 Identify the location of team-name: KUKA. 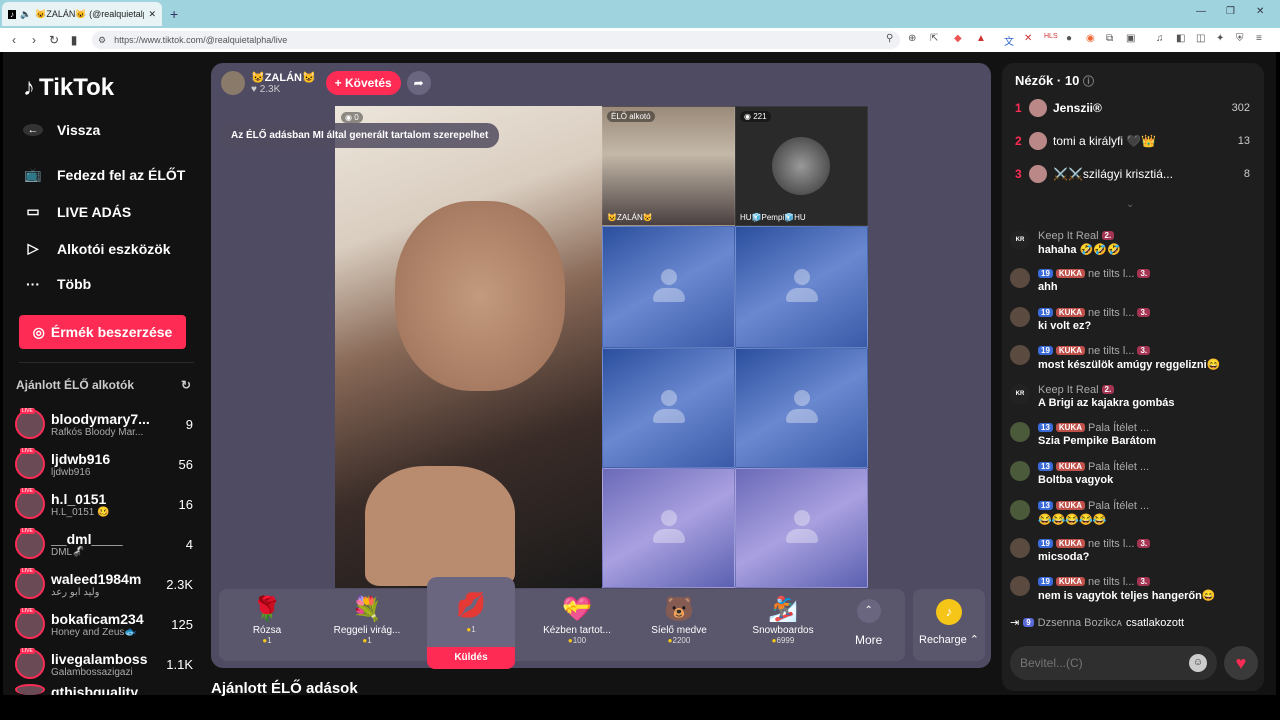
(1070, 581).